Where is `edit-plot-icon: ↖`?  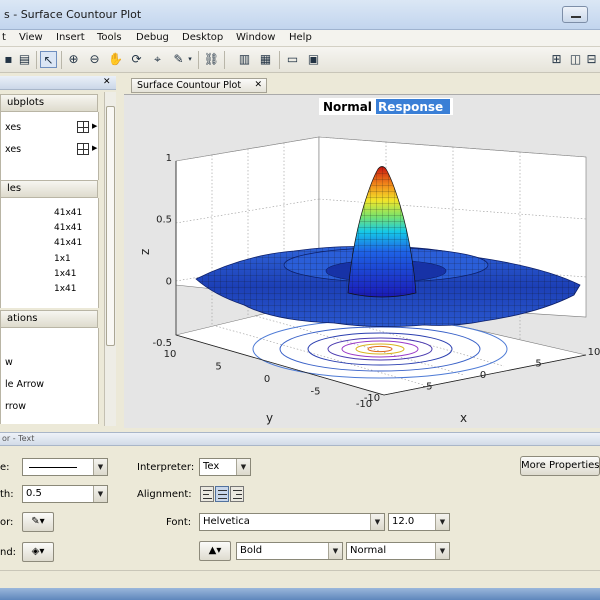 edit-plot-icon: ↖ is located at coordinates (48, 59).